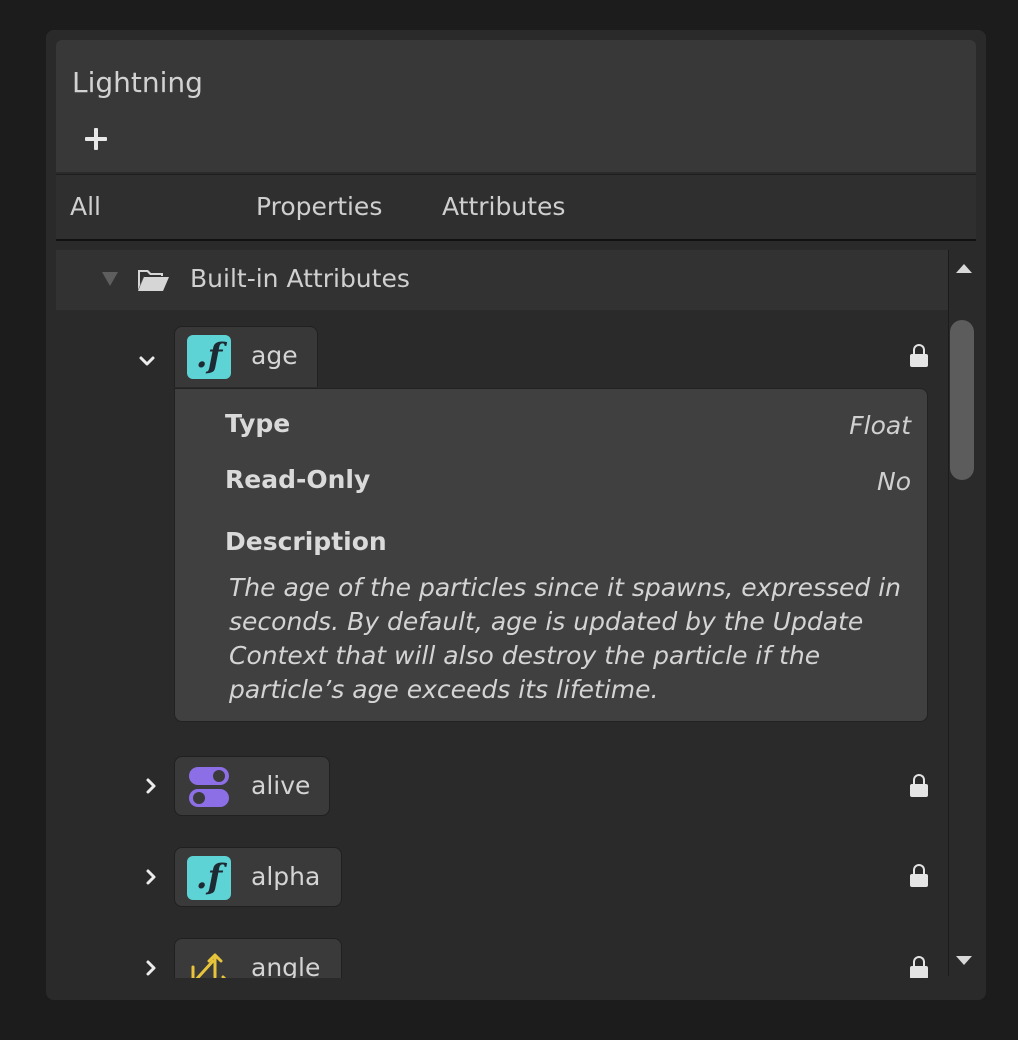  I want to click on attribute-chip-angle: angle, so click(258, 958).